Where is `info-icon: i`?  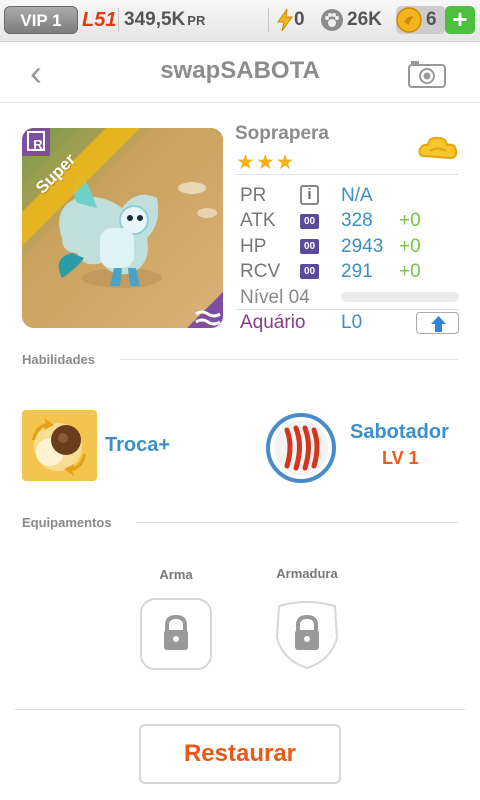
info-icon: i is located at coordinates (309, 195).